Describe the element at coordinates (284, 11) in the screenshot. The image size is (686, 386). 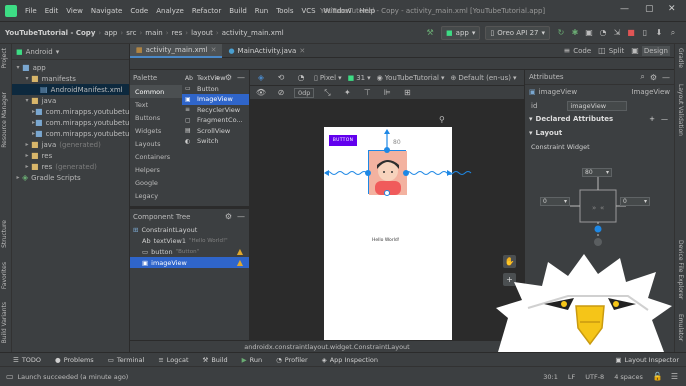
I see `menu-tools: Tools` at that location.